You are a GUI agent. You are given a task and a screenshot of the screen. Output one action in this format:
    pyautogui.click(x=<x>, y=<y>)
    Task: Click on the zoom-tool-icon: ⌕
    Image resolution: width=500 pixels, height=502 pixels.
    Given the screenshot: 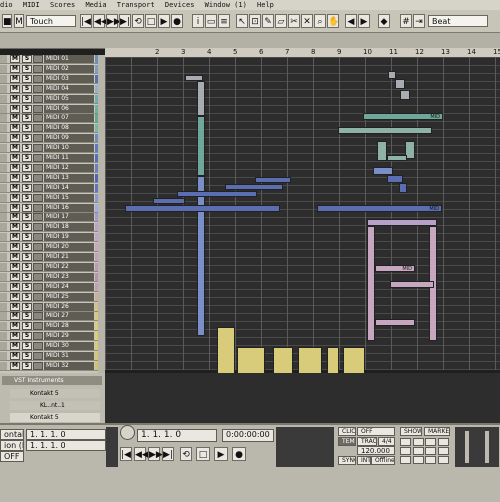 What is the action you would take?
    pyautogui.click(x=320, y=21)
    